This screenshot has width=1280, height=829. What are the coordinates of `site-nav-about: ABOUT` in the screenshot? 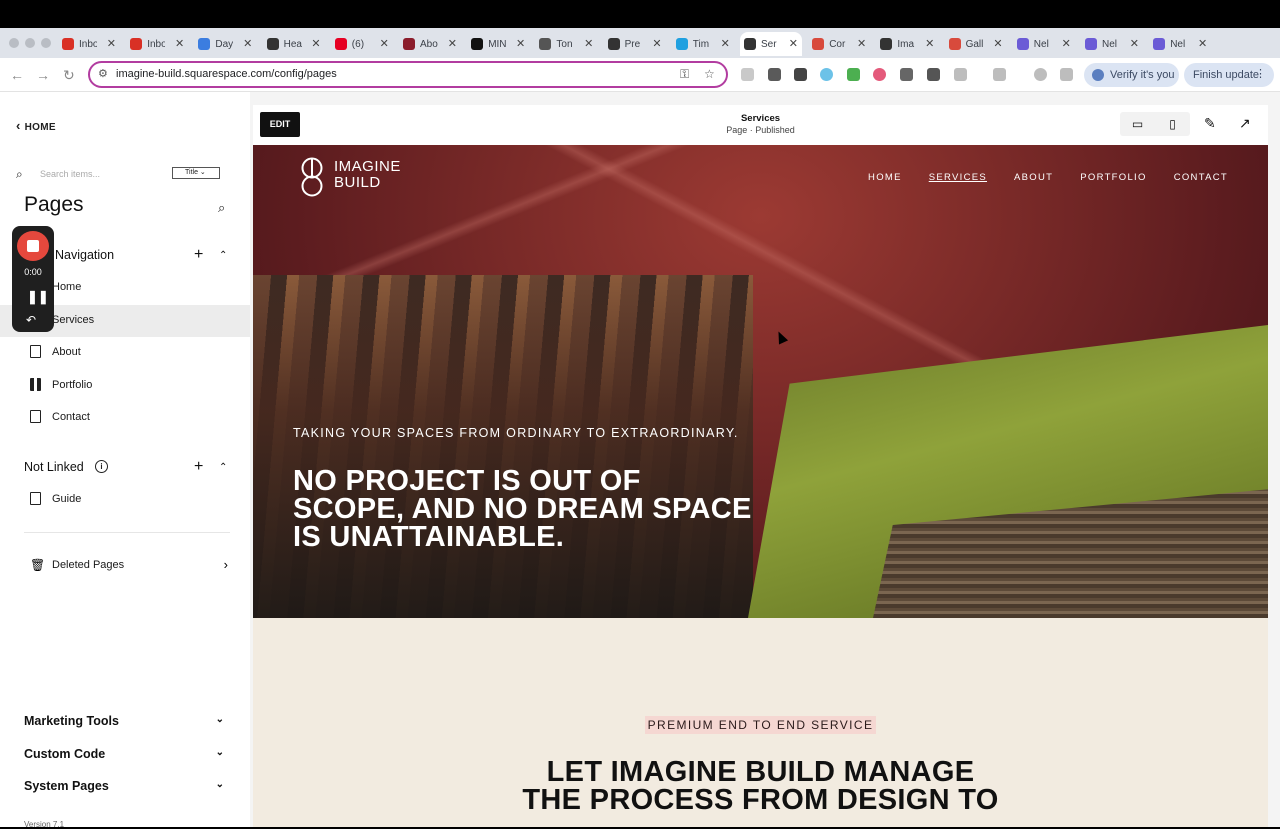 It's located at (1033, 177).